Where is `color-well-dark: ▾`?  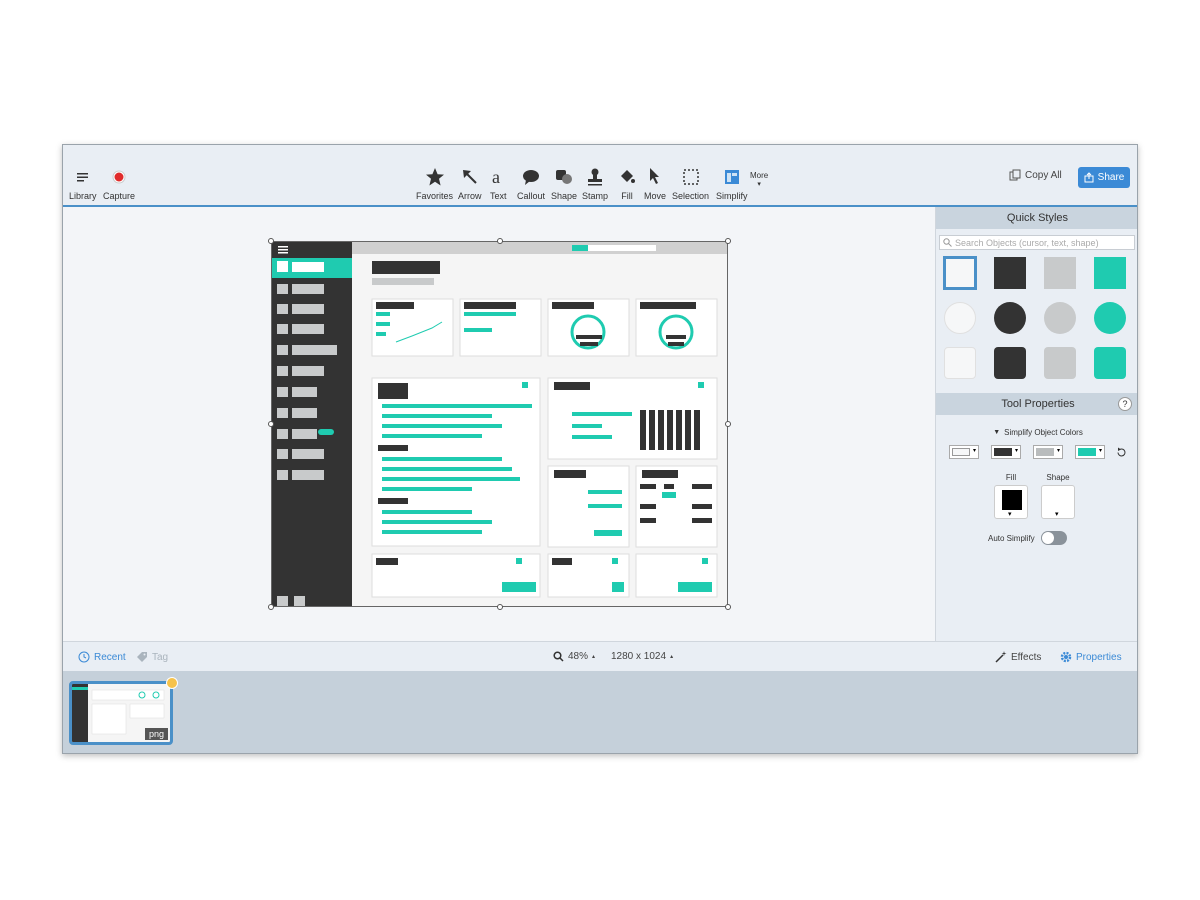 color-well-dark: ▾ is located at coordinates (1006, 452).